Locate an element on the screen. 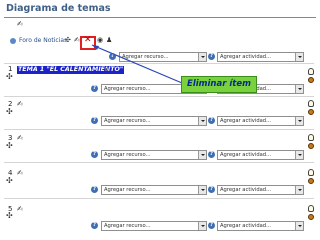 The image size is (320, 240). callout-delete-item: Eliminar ítem is located at coordinates (219, 84).